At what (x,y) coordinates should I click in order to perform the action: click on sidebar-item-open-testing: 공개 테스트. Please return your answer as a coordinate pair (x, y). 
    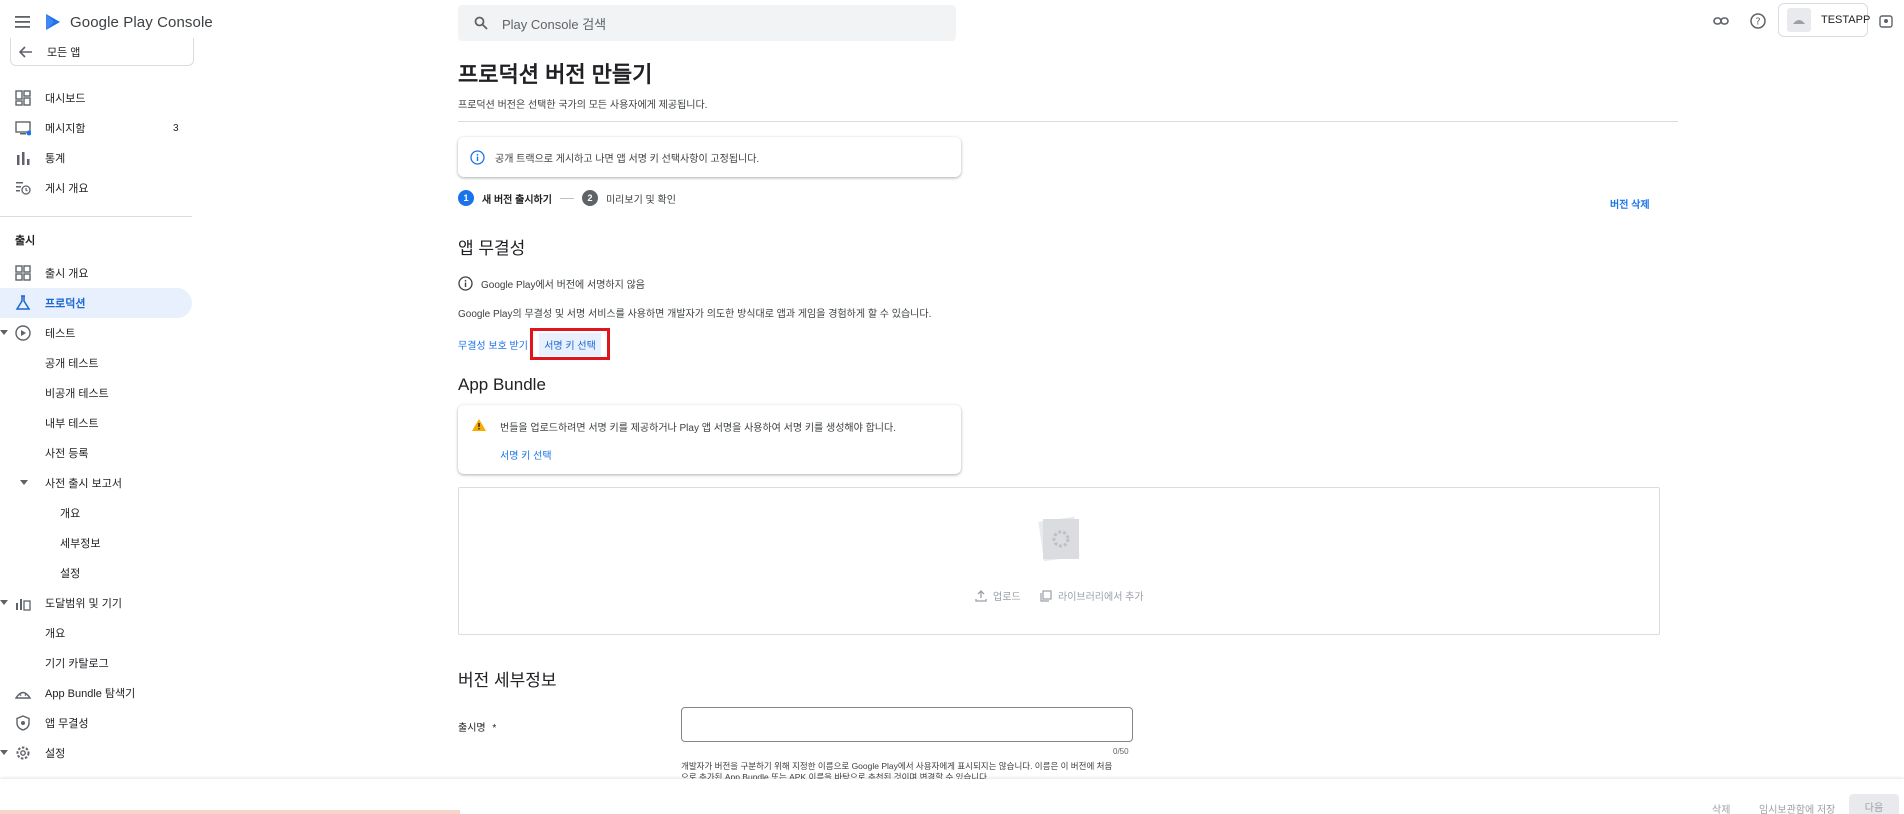
    Looking at the image, I should click on (96, 363).